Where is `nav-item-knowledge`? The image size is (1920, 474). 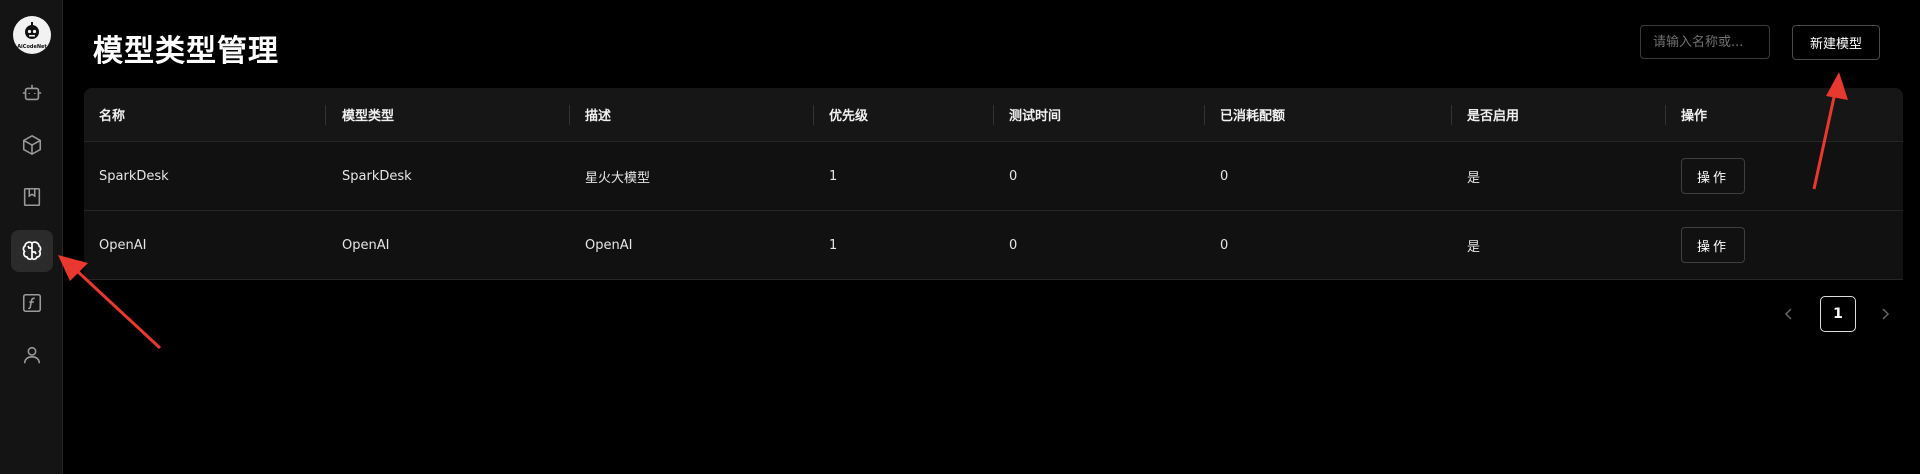 nav-item-knowledge is located at coordinates (32, 197).